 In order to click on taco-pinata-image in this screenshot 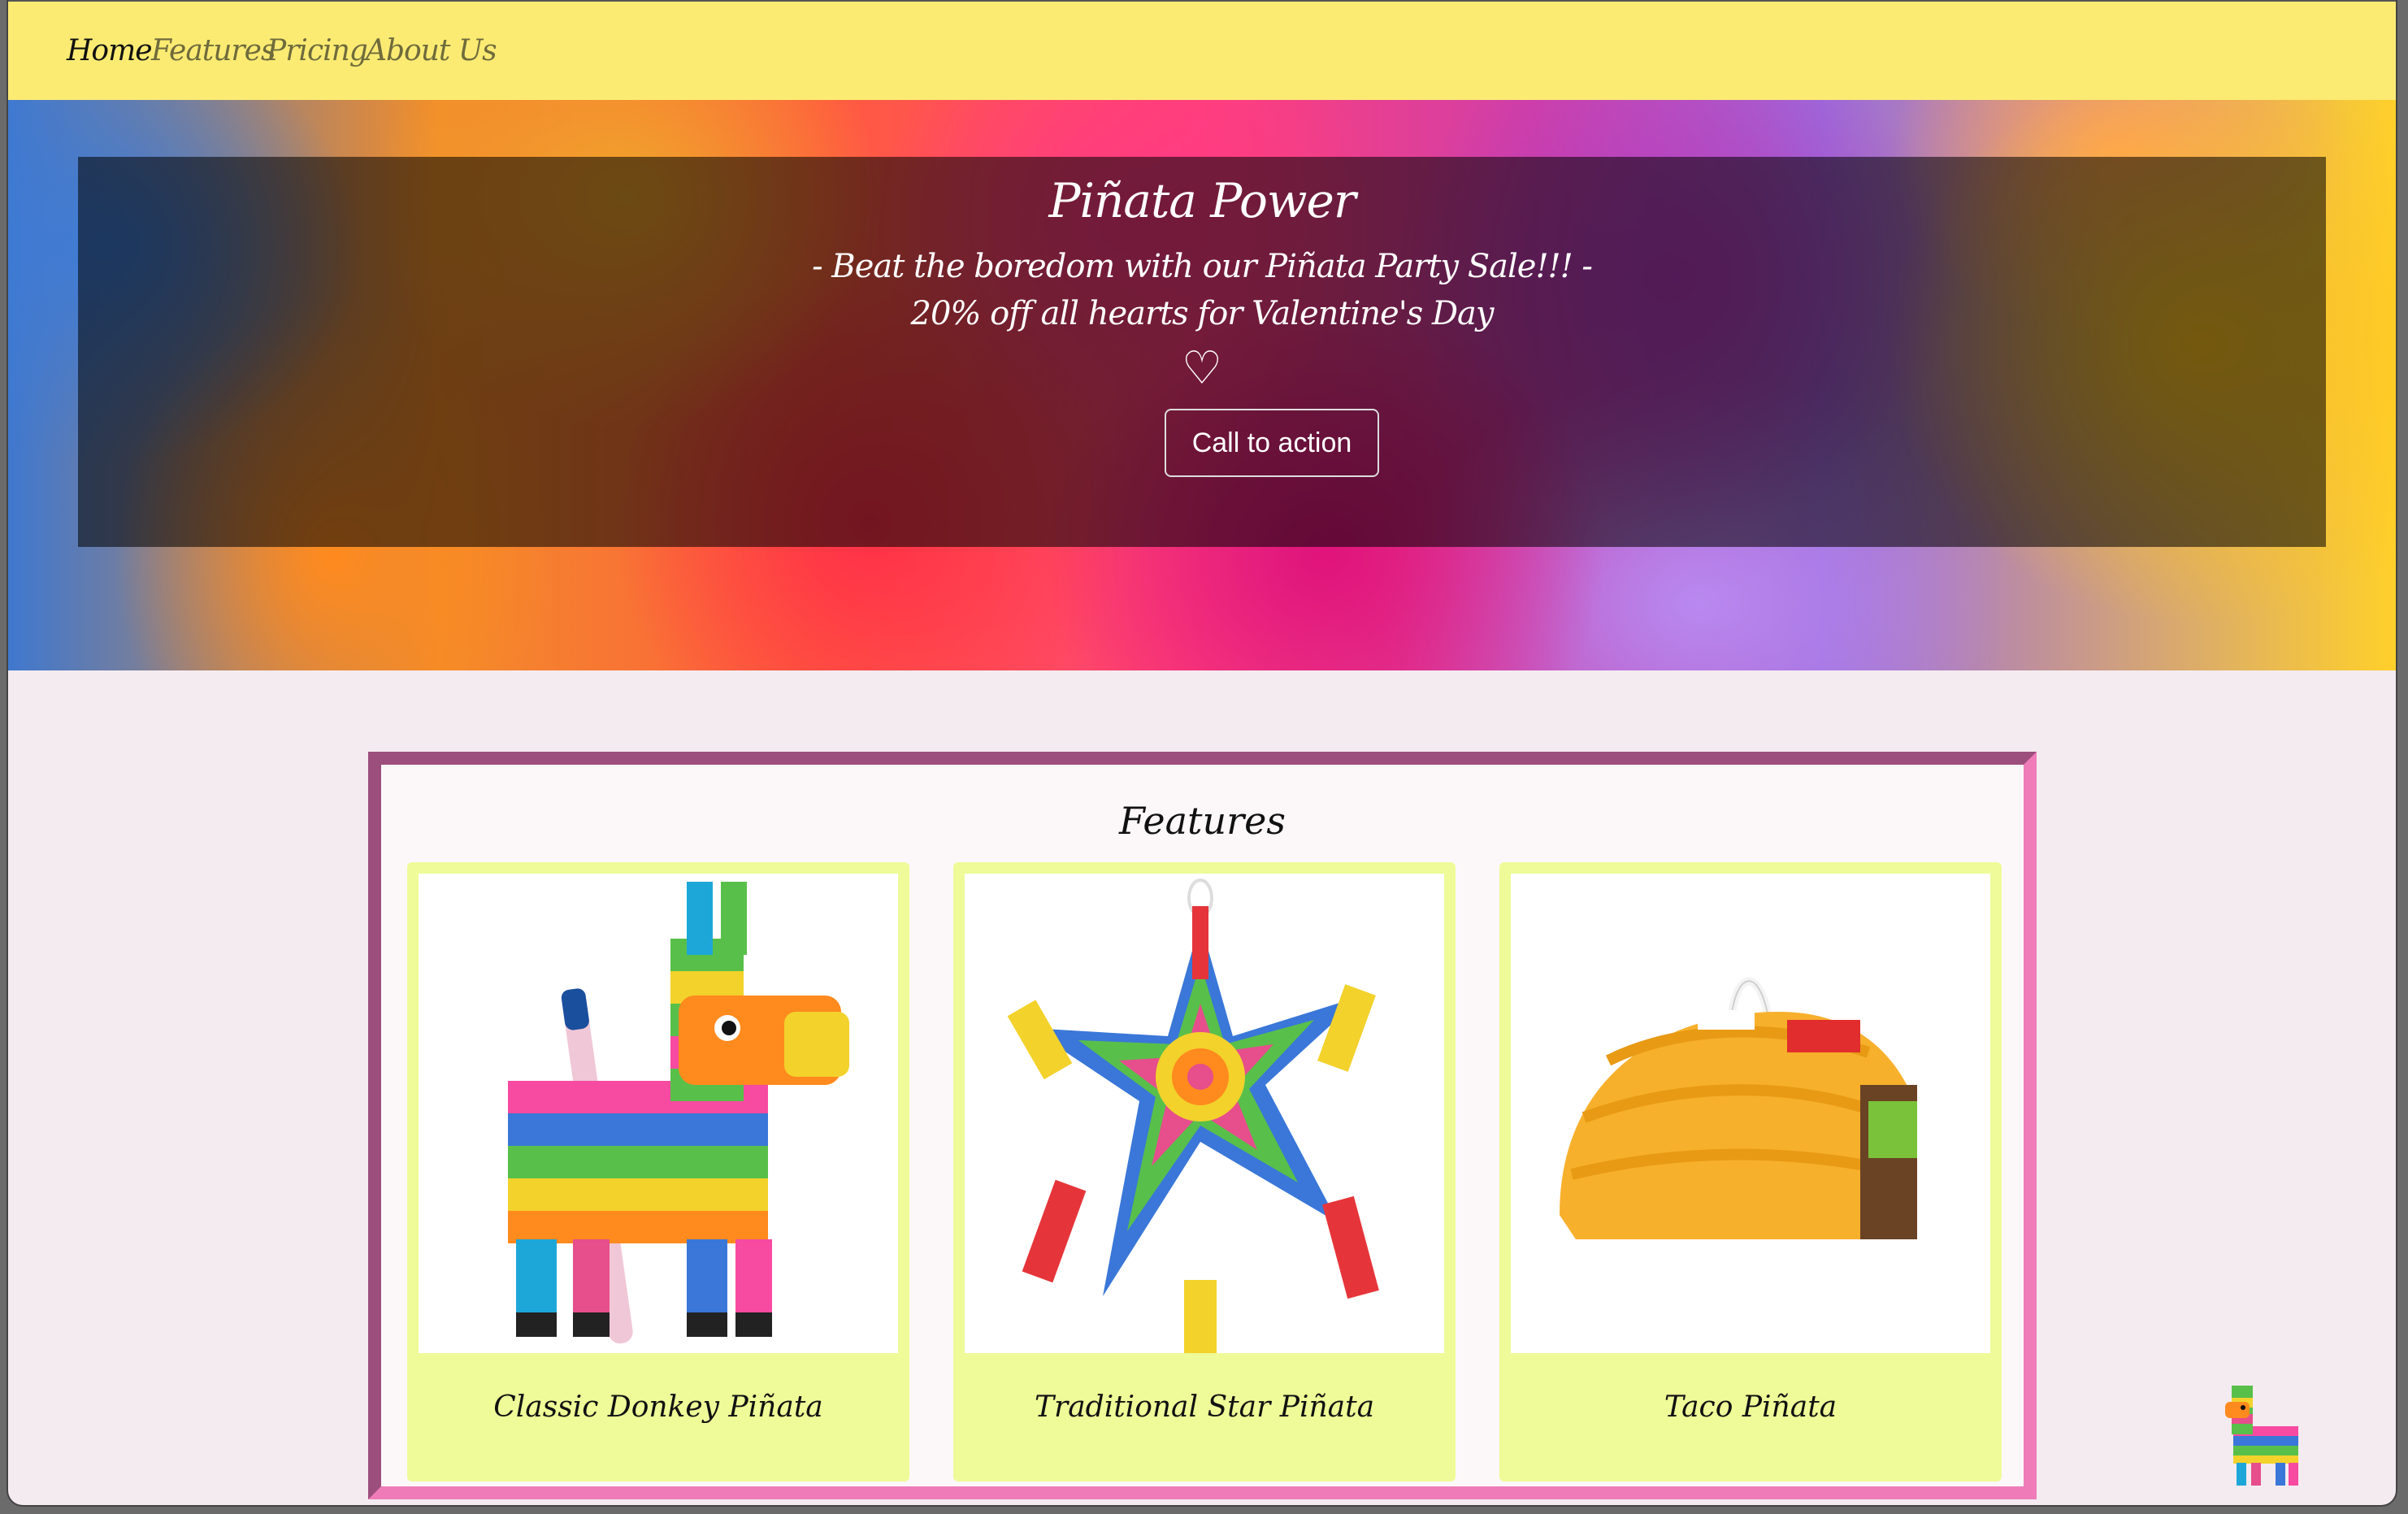, I will do `click(1750, 1113)`.